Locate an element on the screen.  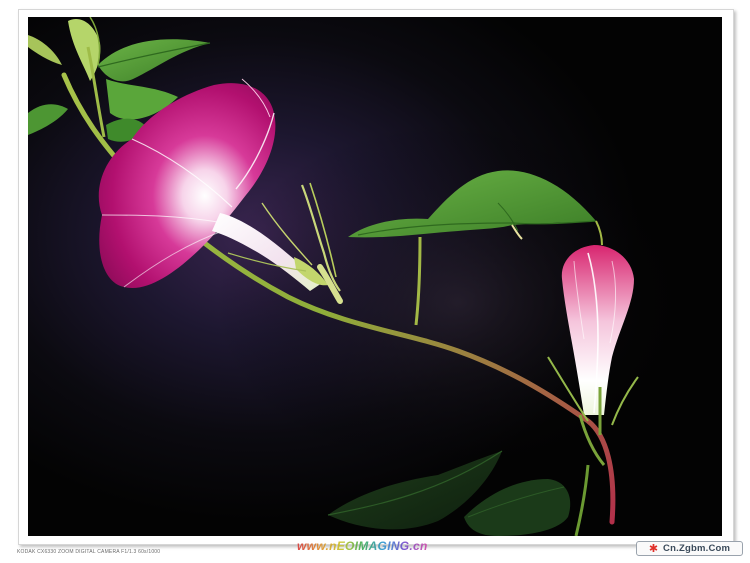
site-badge-label: Cn.Zgbm.Com is located at coordinates (697, 548).